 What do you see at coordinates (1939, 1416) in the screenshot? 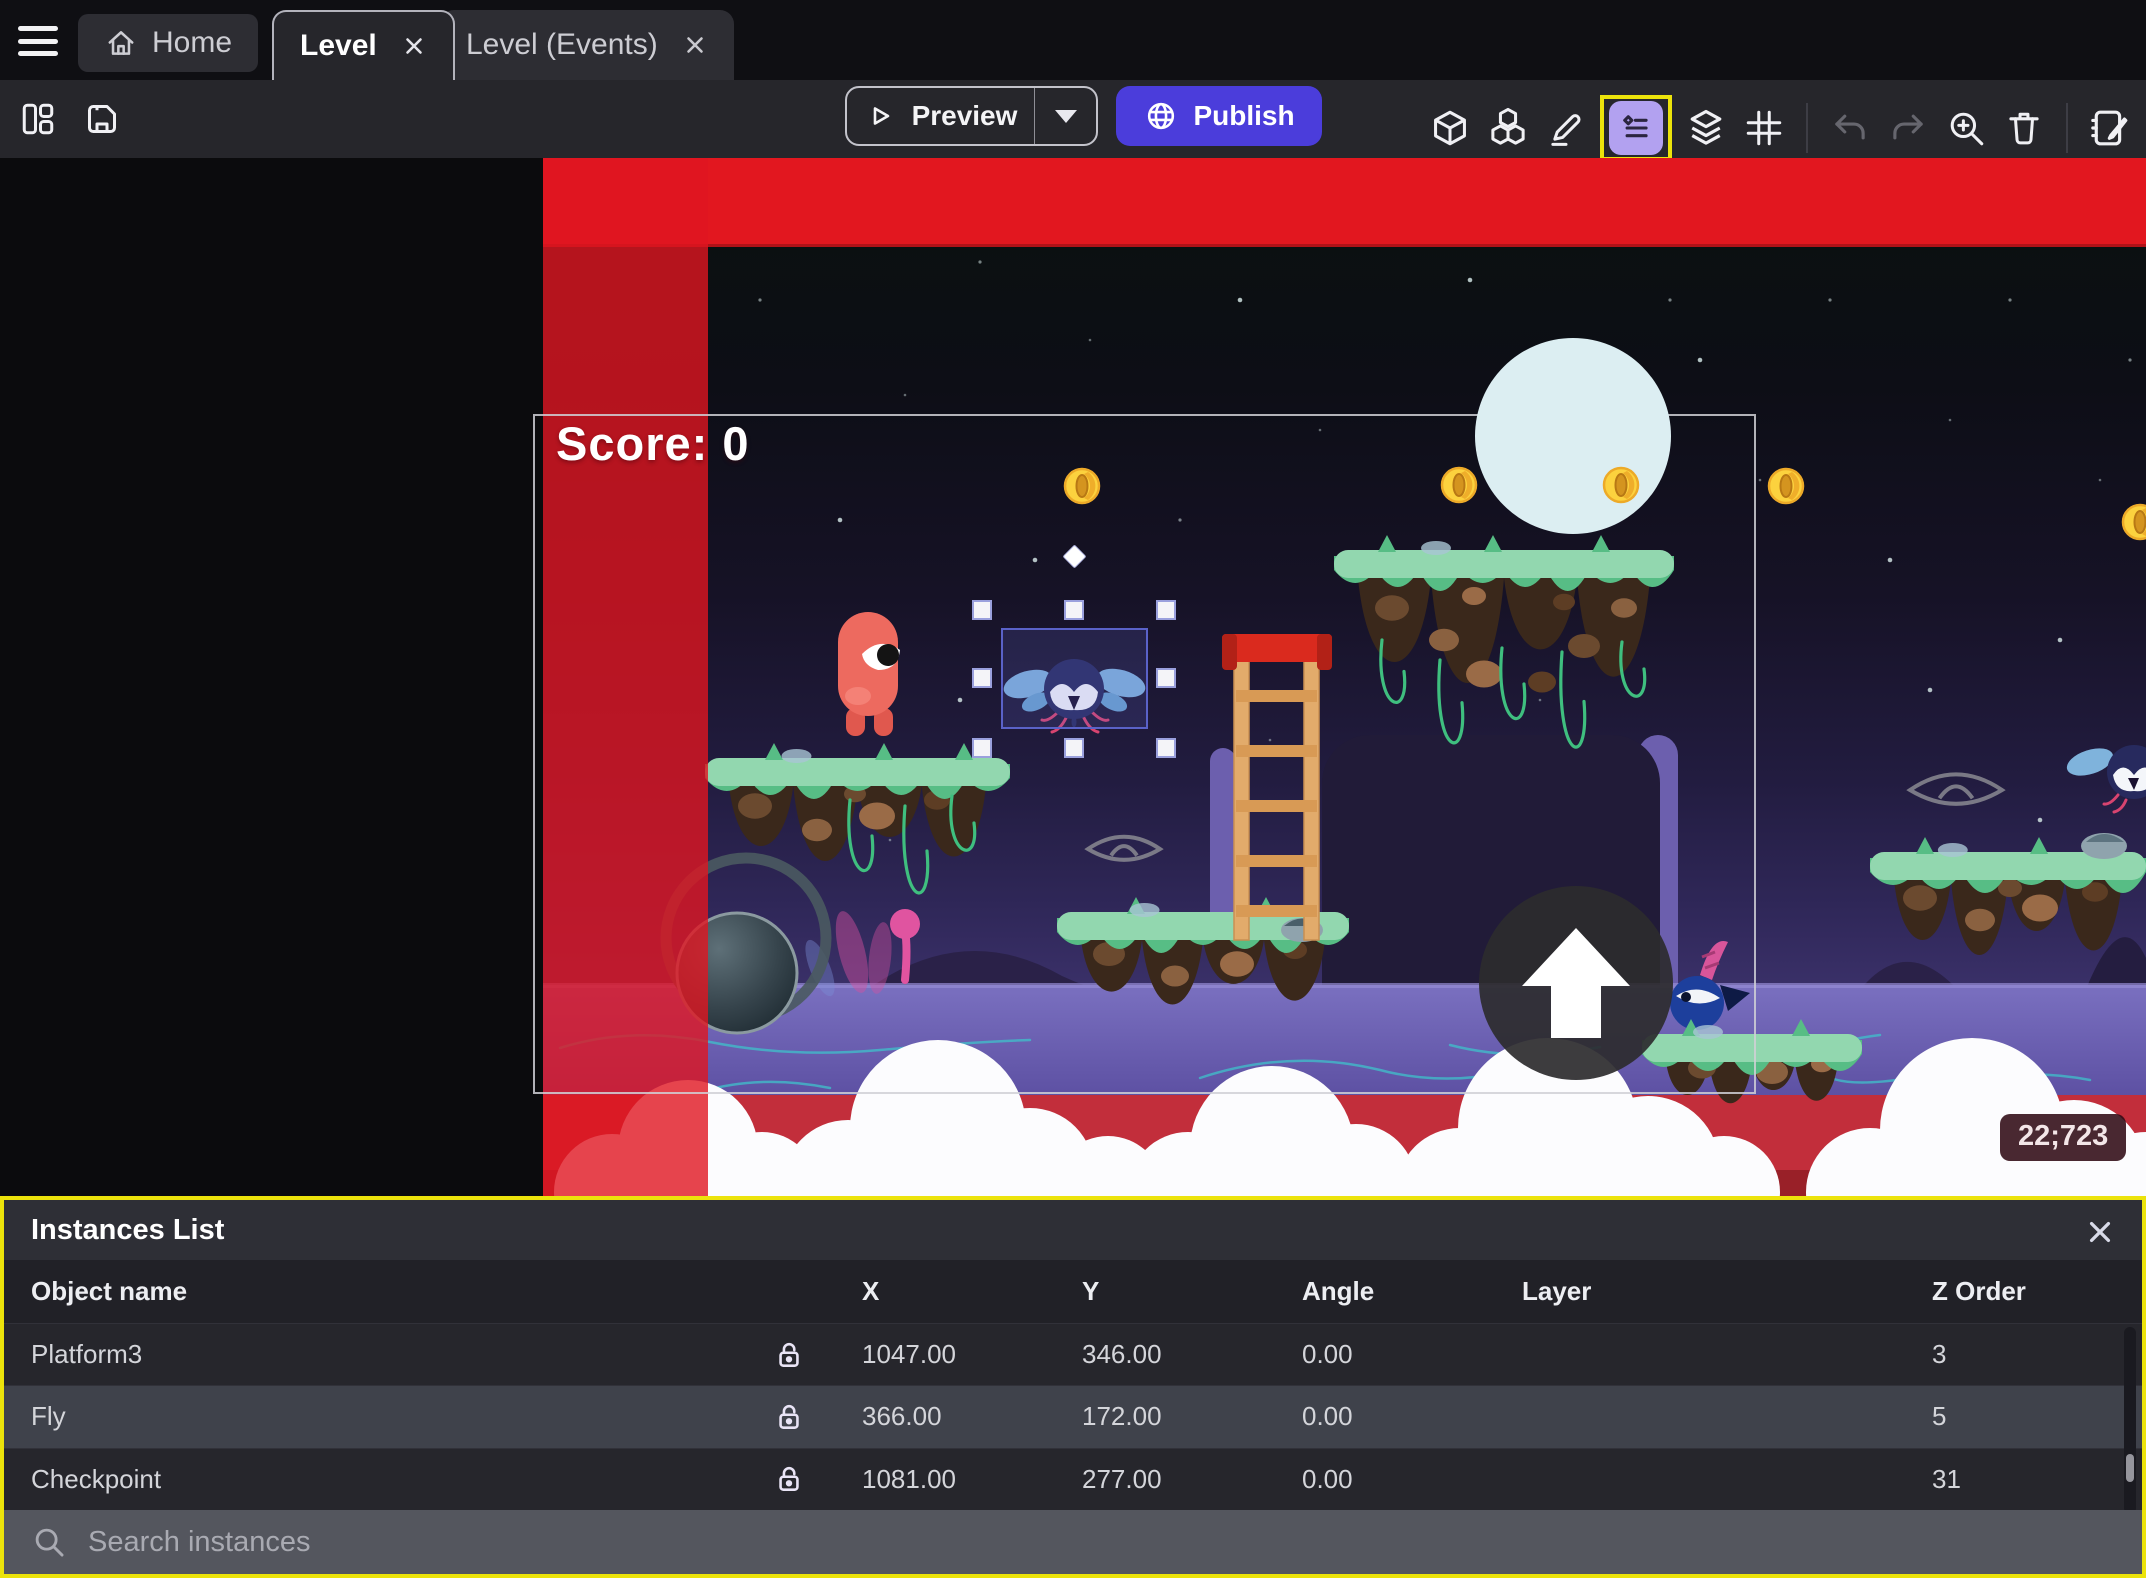
I see `instance-z-order: 5` at bounding box center [1939, 1416].